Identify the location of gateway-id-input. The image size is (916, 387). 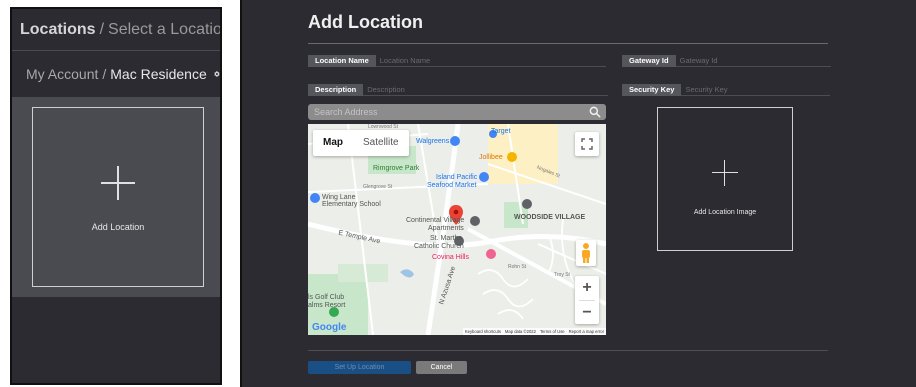
(753, 61).